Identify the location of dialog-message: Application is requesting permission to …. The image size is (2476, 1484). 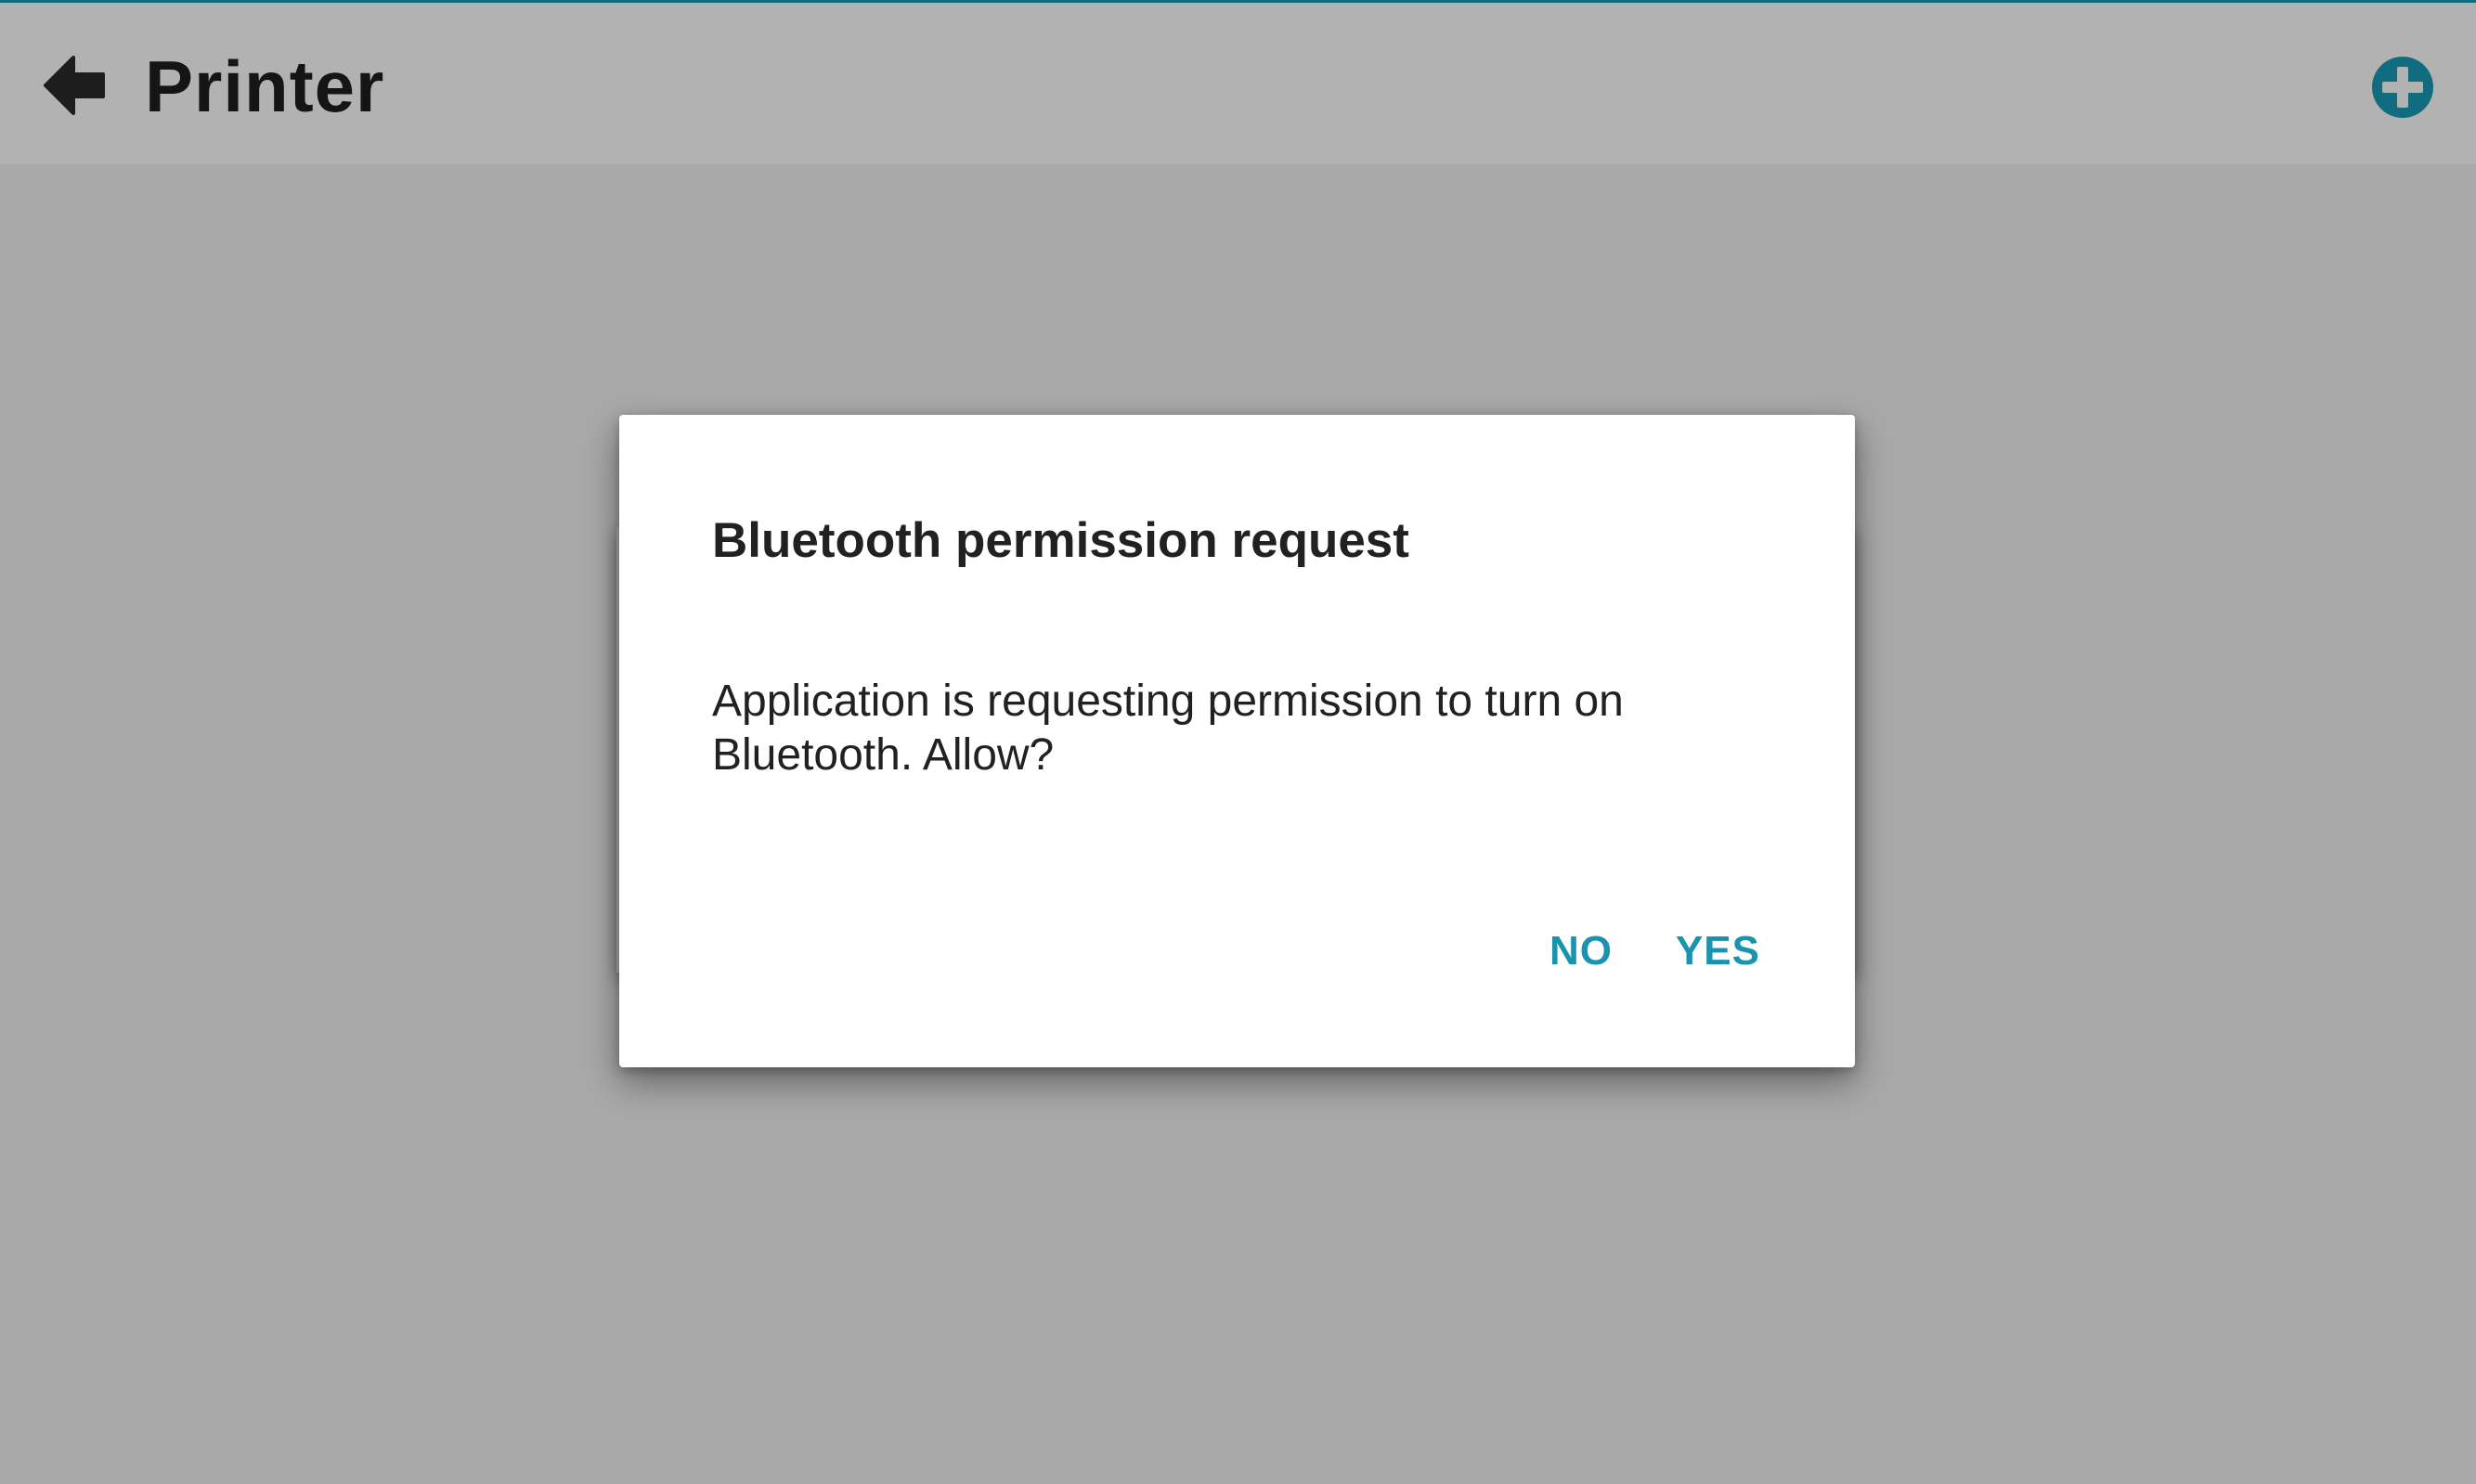
(1168, 729).